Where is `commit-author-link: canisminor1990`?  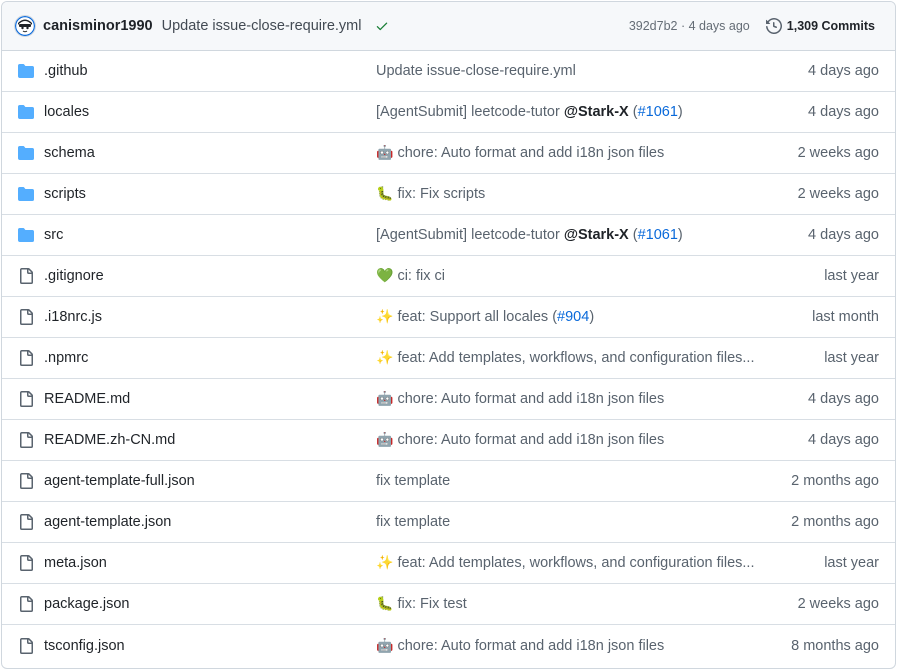 commit-author-link: canisminor1990 is located at coordinates (98, 26).